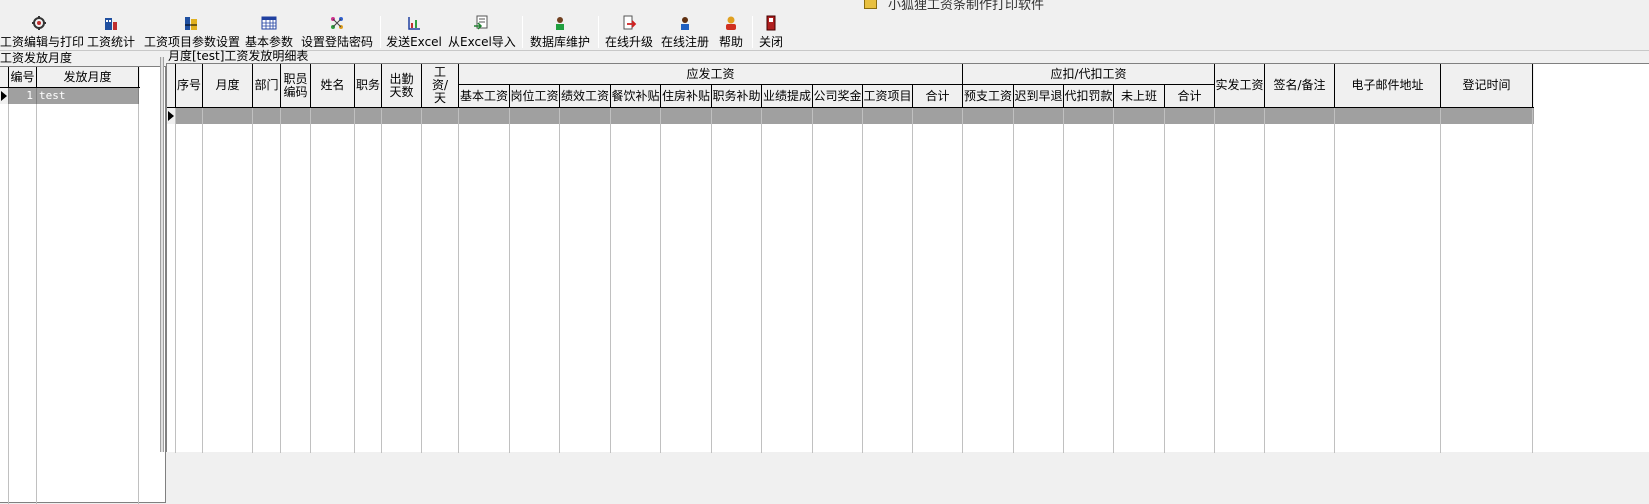 This screenshot has height=504, width=1649. Describe the element at coordinates (88, 77) in the screenshot. I see `column-header-month: 发放月度` at that location.